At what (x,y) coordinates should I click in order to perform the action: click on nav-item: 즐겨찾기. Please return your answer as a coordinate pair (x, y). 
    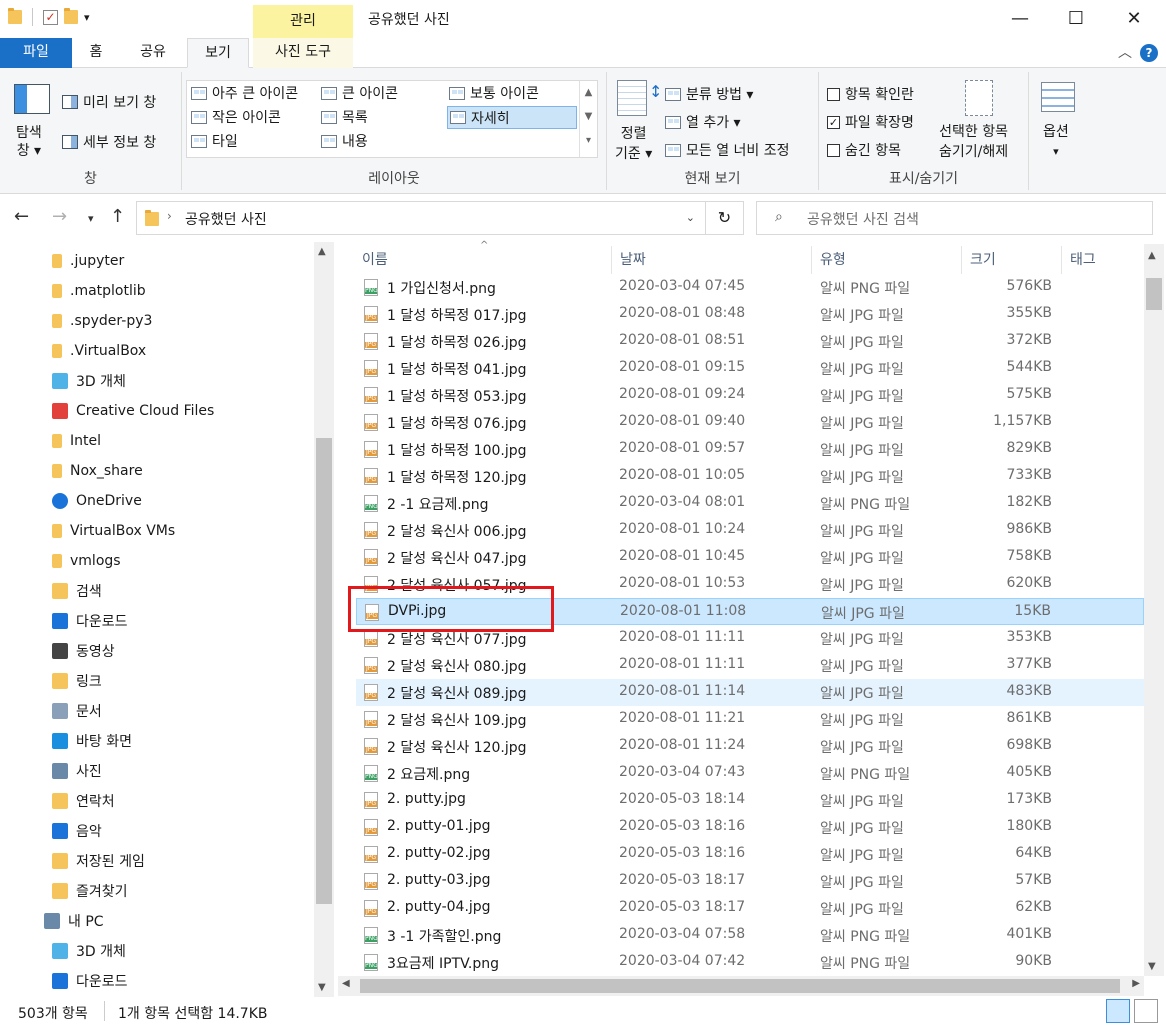
    Looking at the image, I should click on (156, 891).